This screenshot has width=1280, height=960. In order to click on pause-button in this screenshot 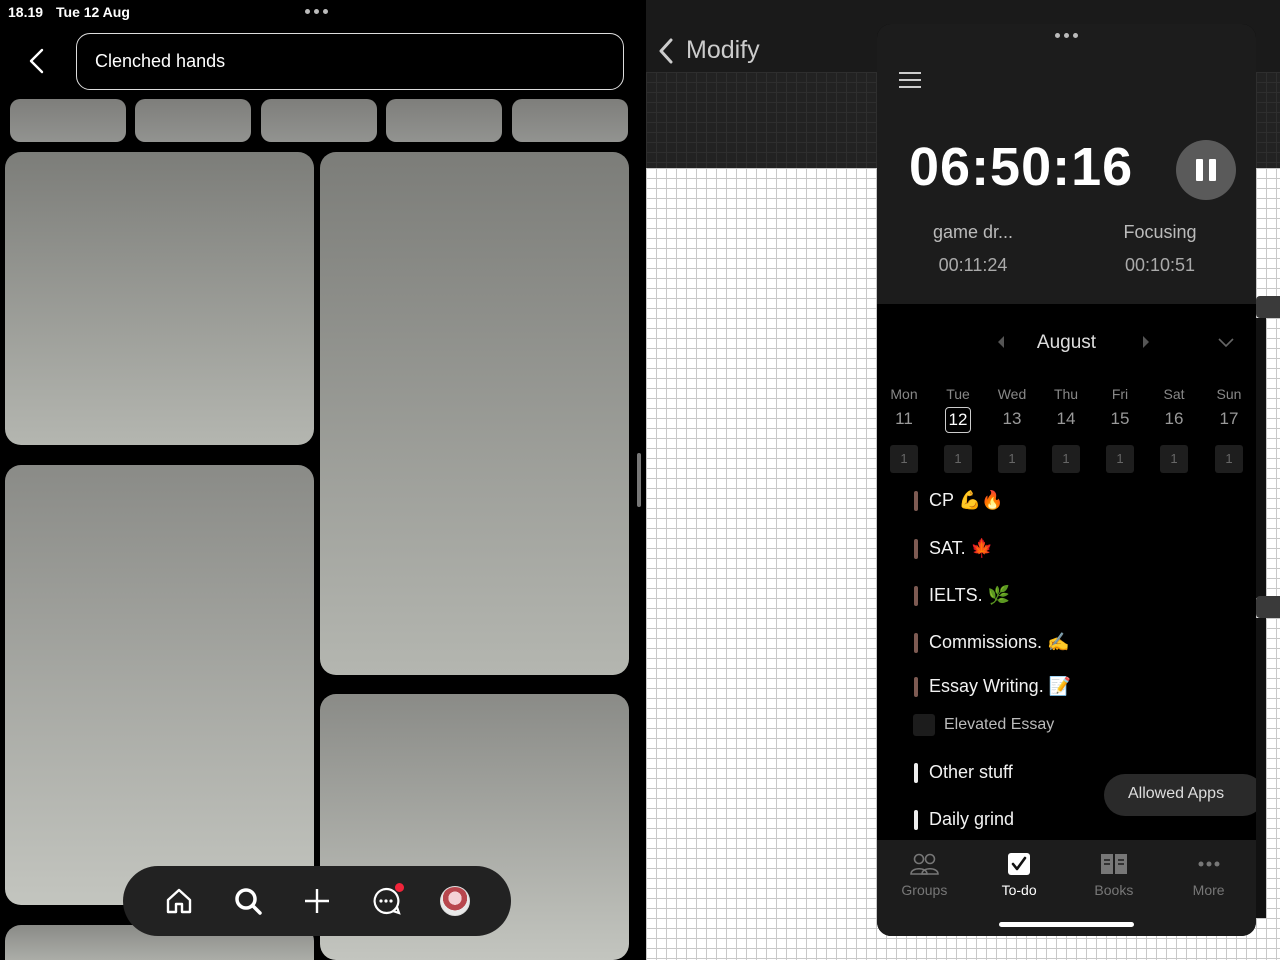, I will do `click(1206, 170)`.